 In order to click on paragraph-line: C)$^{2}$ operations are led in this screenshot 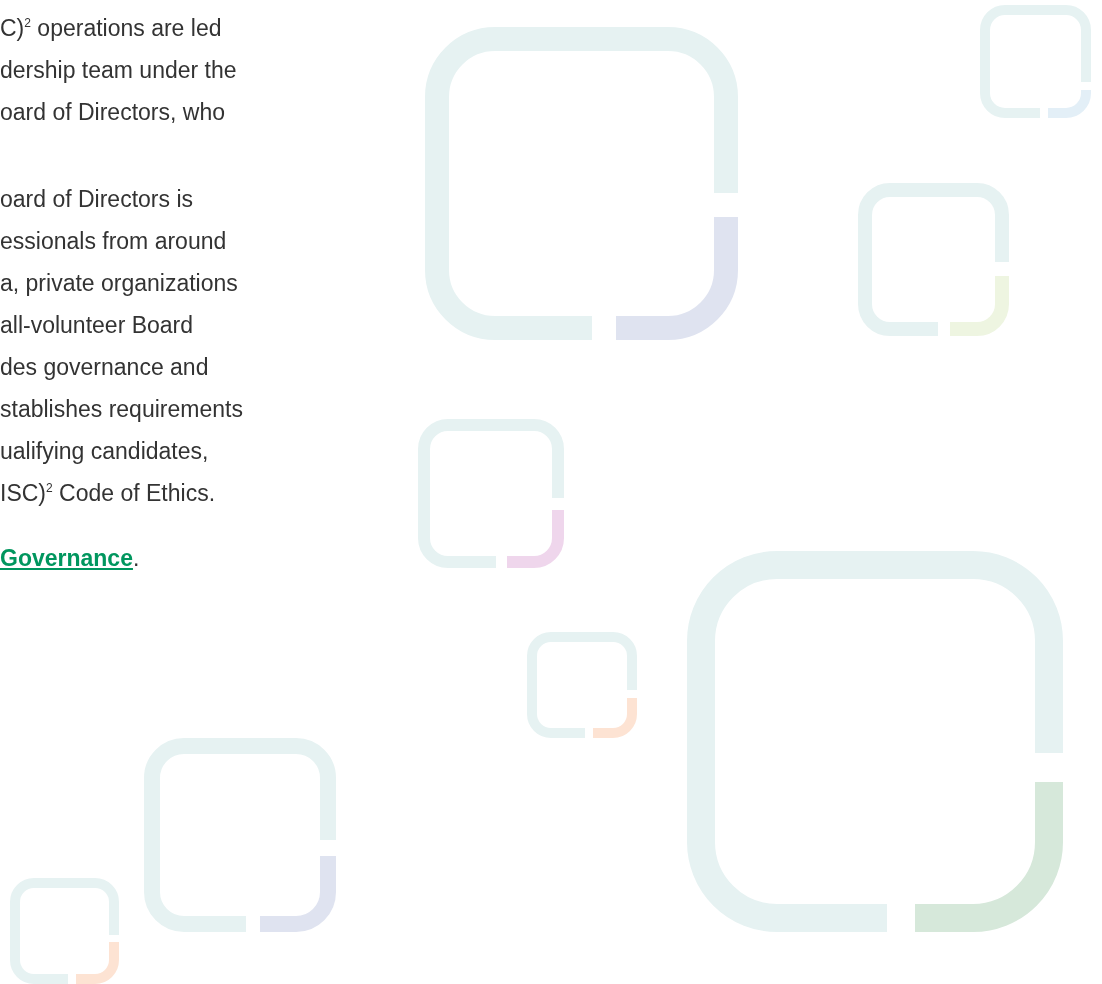, I will do `click(111, 28)`.